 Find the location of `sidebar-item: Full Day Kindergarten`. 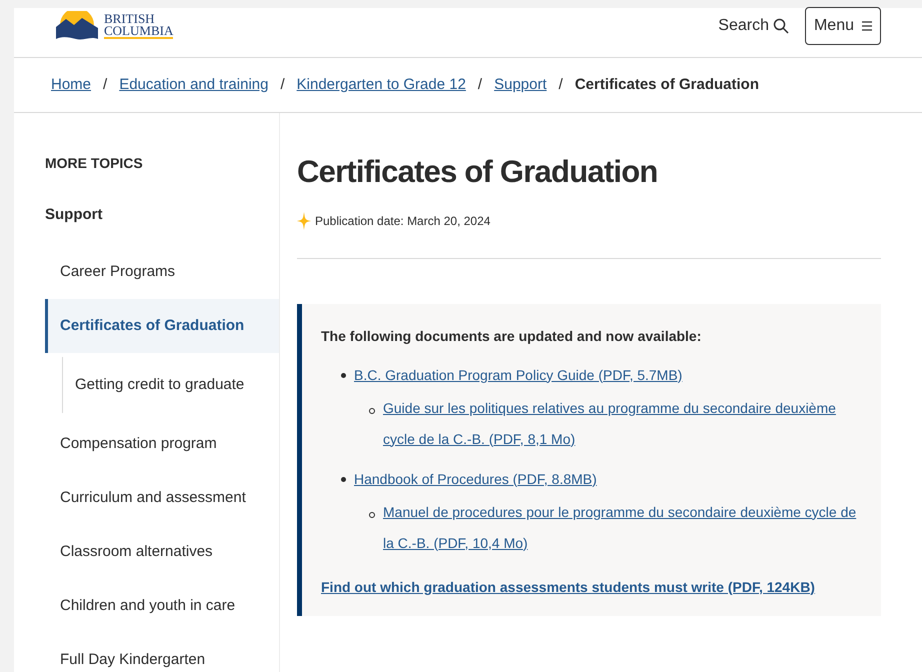

sidebar-item: Full Day Kindergarten is located at coordinates (146, 652).